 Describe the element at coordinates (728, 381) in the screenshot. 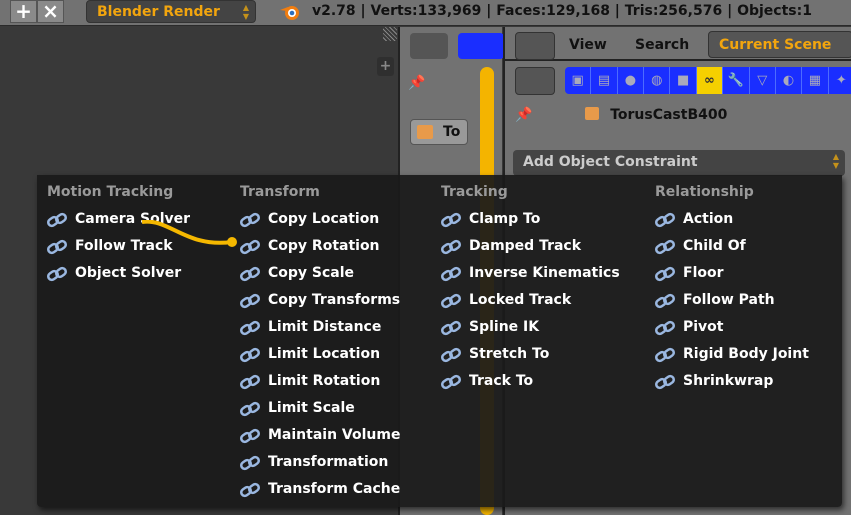

I see `menu-item-label: Shrinkwrap` at that location.